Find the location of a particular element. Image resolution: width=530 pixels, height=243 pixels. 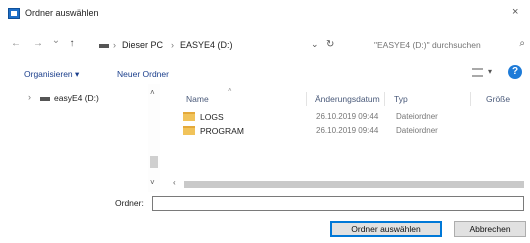

nav-pane-scrollbar: ˄ ˅ is located at coordinates (154, 138).